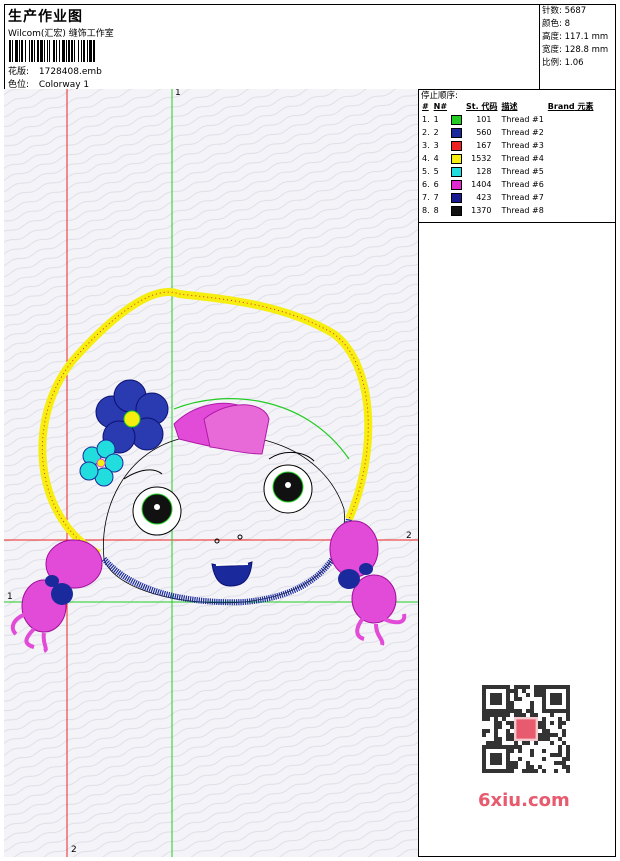 The height and width of the screenshot is (861, 620). I want to click on right-eye, so click(288, 489).